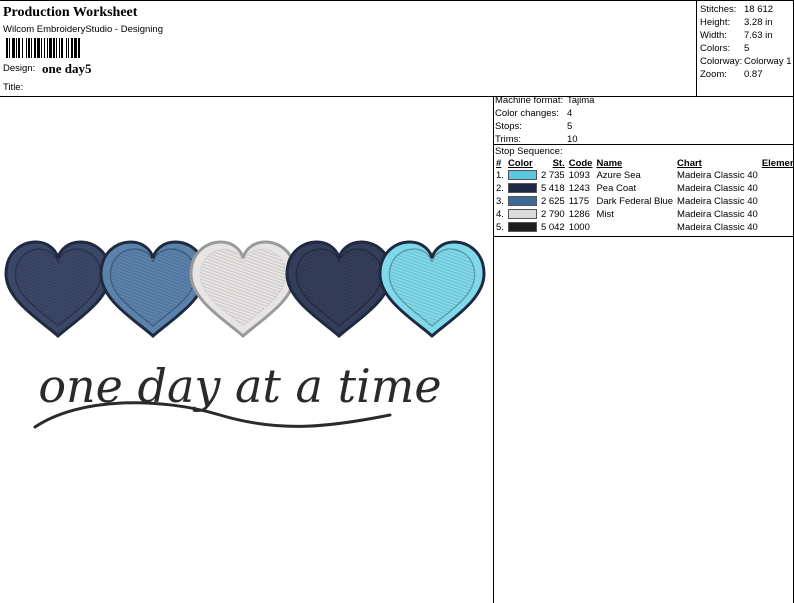 The image size is (794, 603). What do you see at coordinates (70, 12) in the screenshot?
I see `page-title: Production Worksheet` at bounding box center [70, 12].